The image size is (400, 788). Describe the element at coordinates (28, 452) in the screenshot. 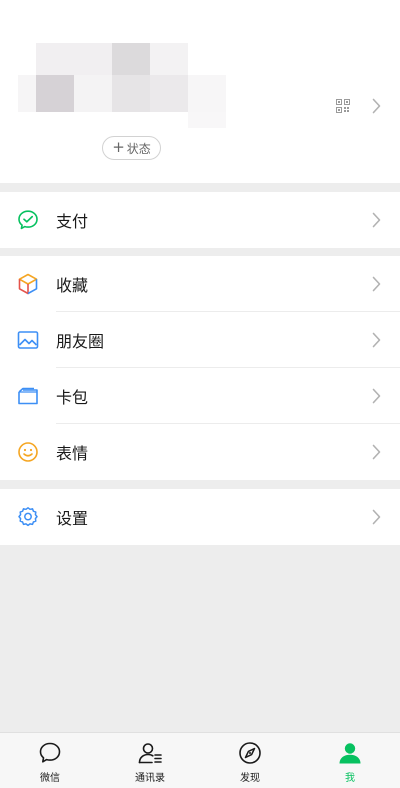

I see `smiley-icon` at that location.